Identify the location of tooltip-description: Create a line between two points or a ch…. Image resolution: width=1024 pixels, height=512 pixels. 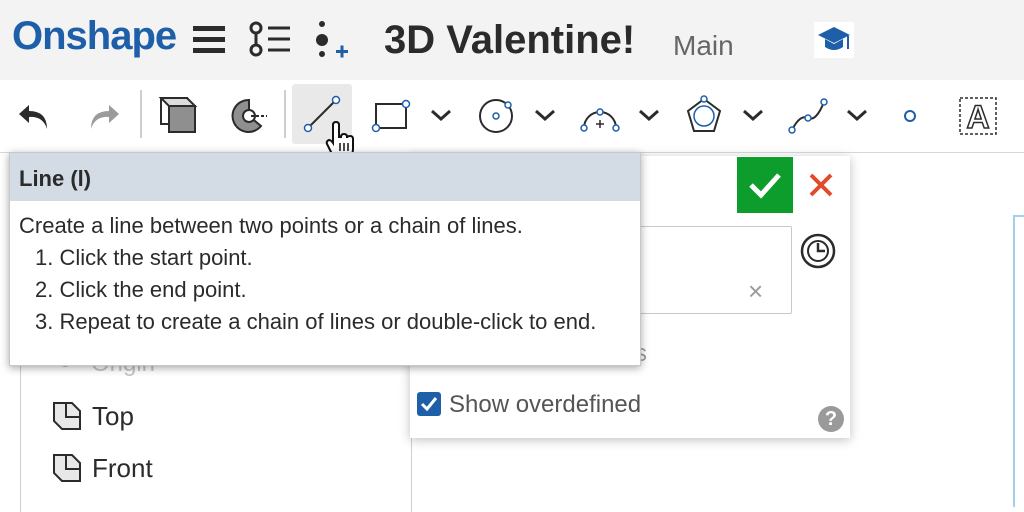
(271, 225).